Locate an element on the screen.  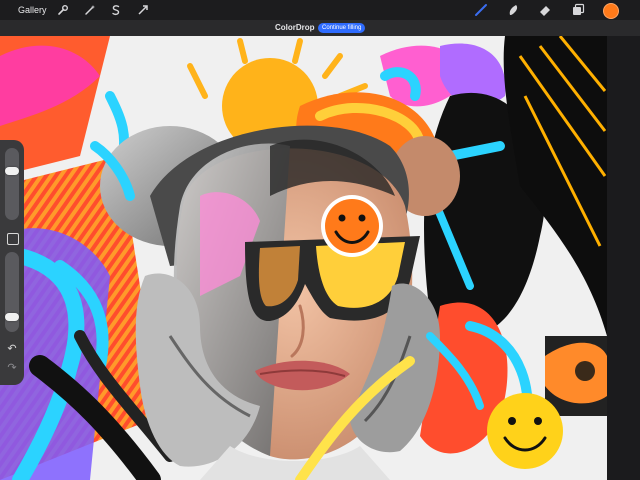
continue-filling-button: Continue filling is located at coordinates (342, 28).